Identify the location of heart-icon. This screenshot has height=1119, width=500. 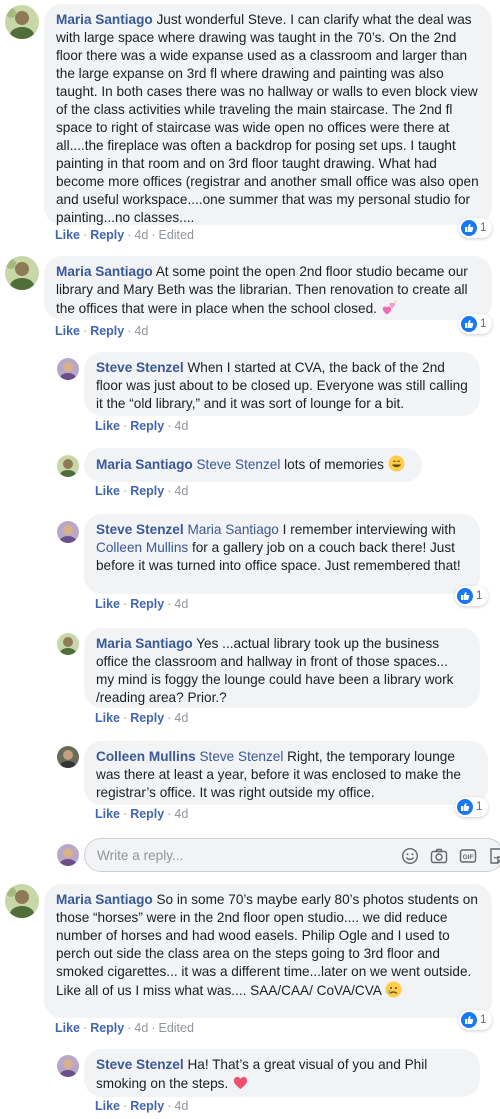
(240, 1082).